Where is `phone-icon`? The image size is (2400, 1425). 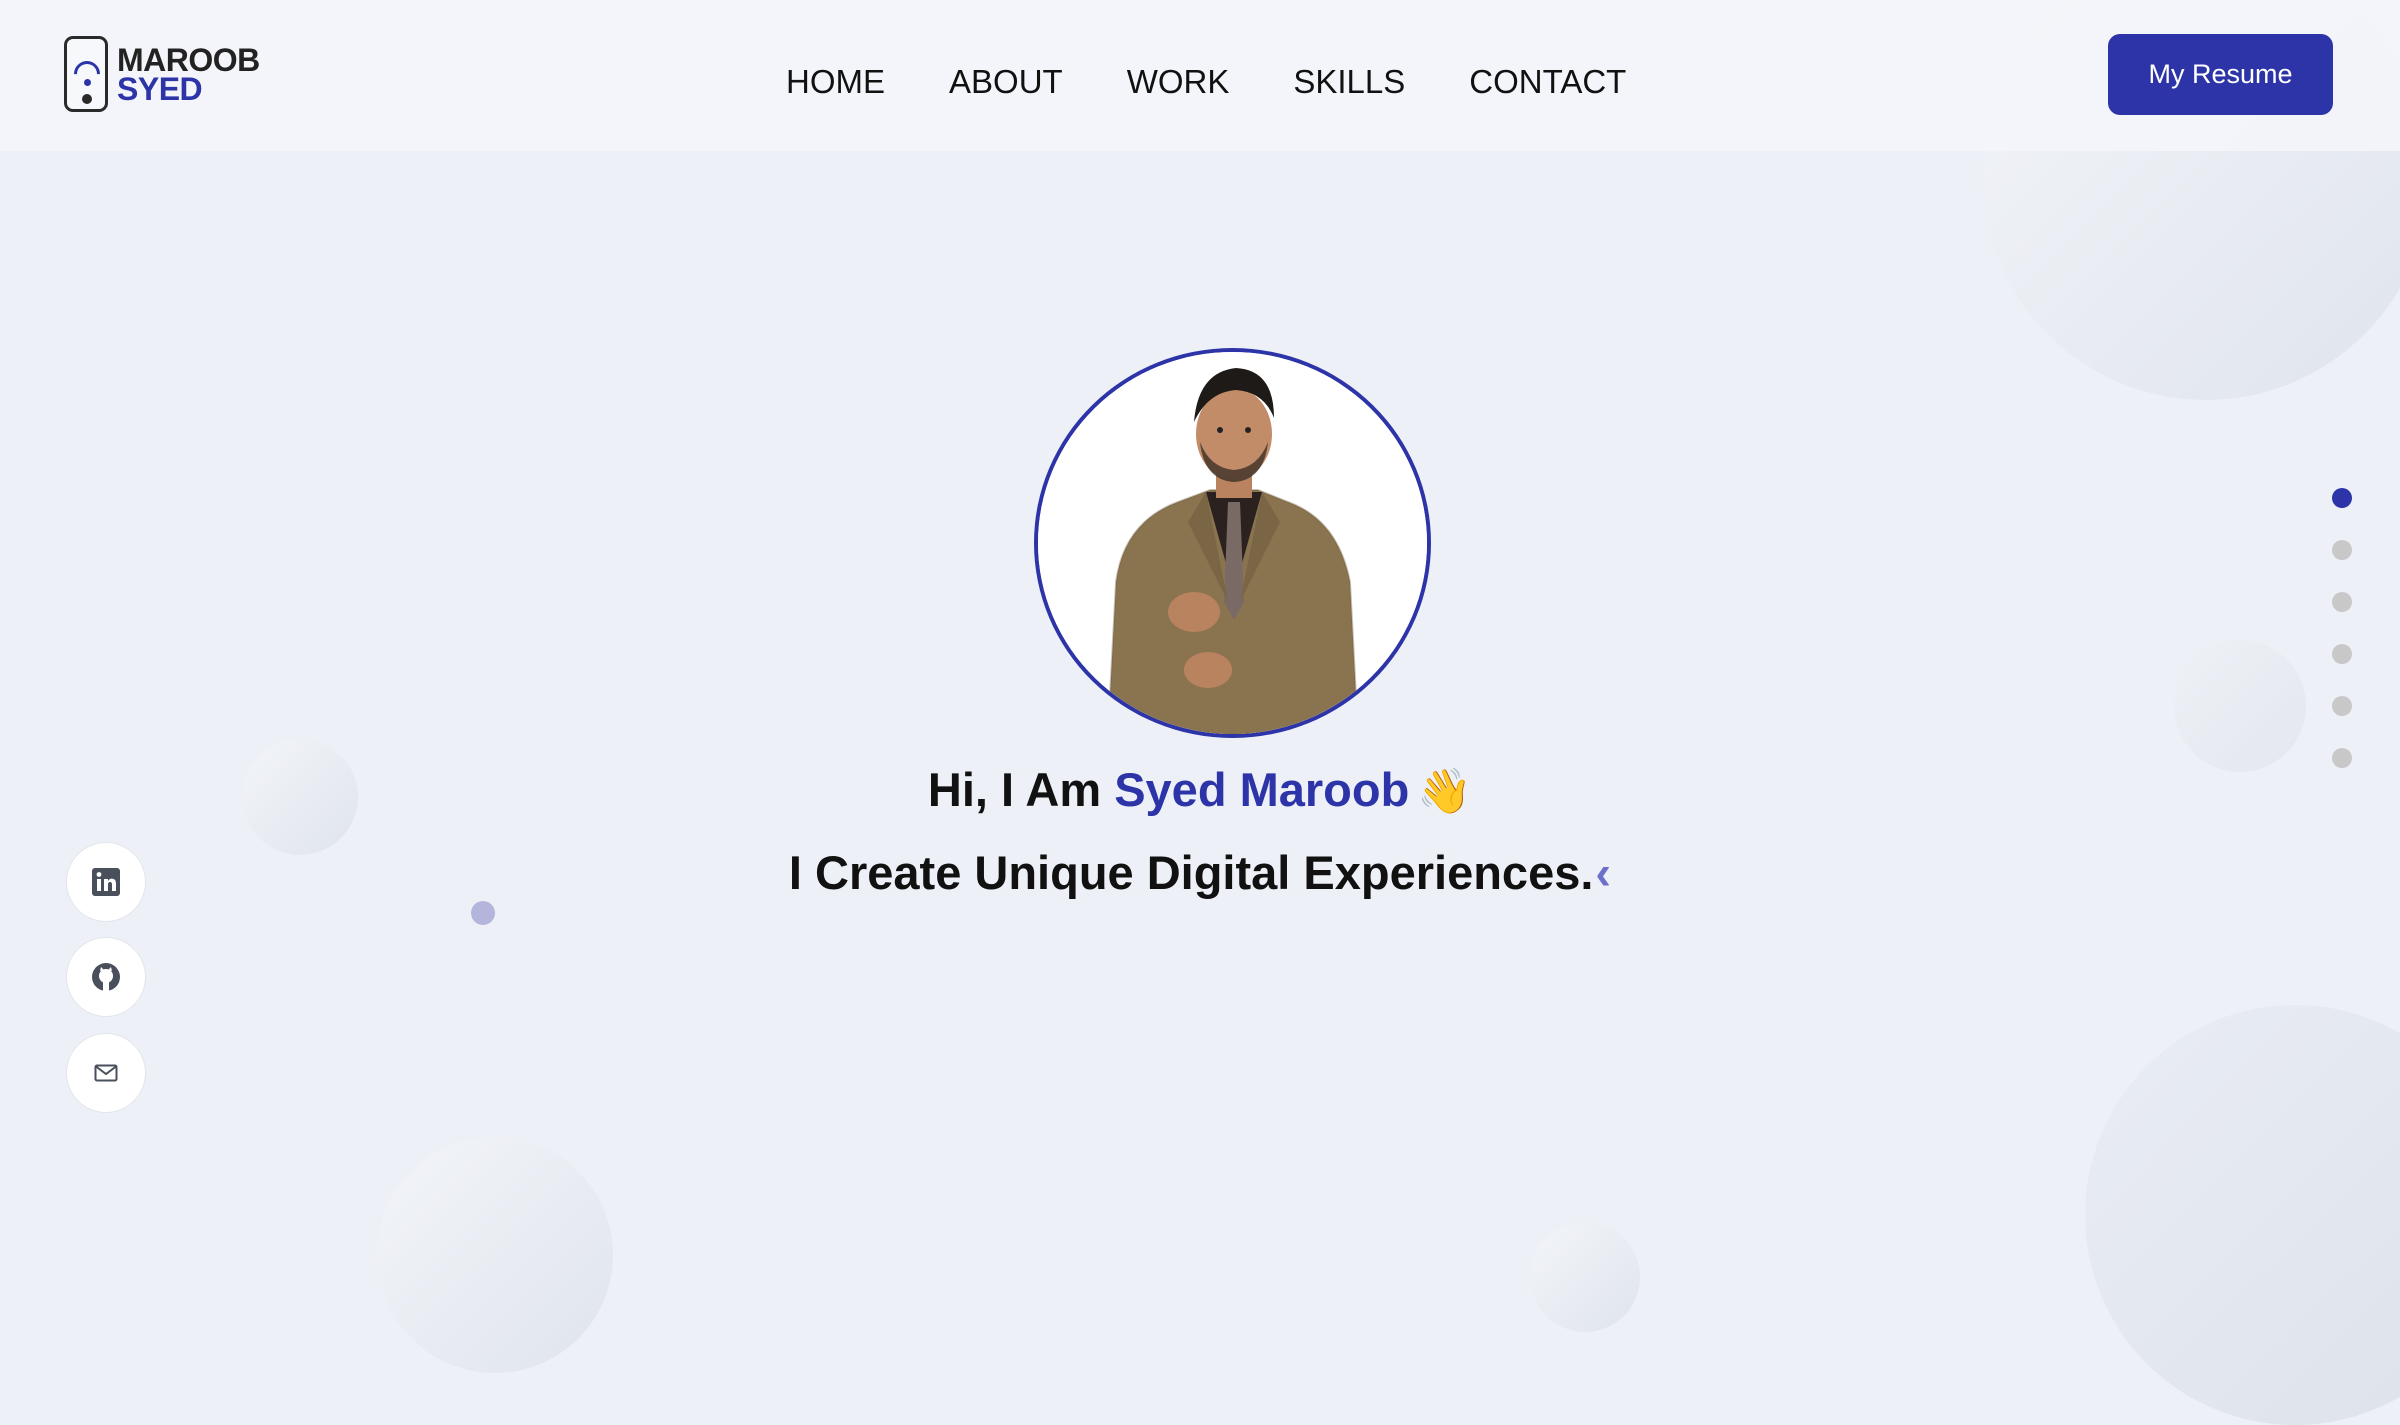 phone-icon is located at coordinates (86, 74).